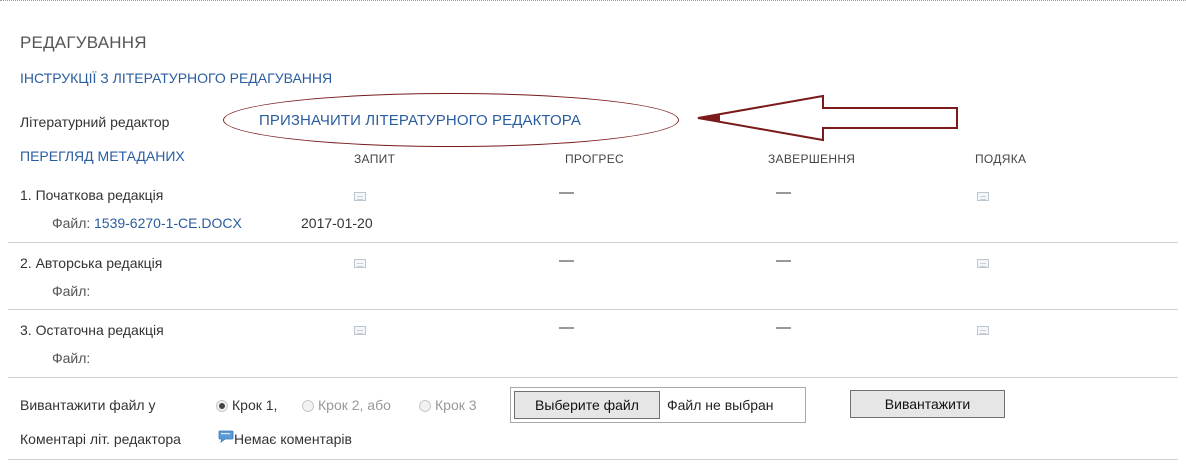  Describe the element at coordinates (375, 159) in the screenshot. I see `column-header-request: ЗАПИТ` at that location.